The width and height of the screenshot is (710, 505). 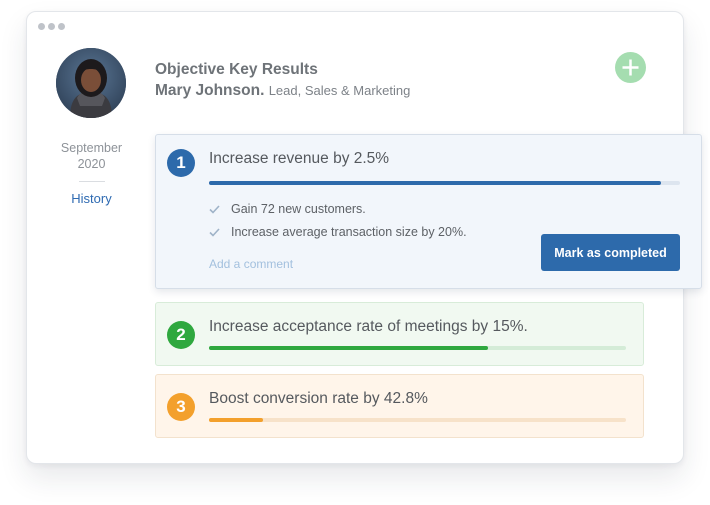 I want to click on key-result-label: Gain 72 new customers., so click(x=298, y=209).